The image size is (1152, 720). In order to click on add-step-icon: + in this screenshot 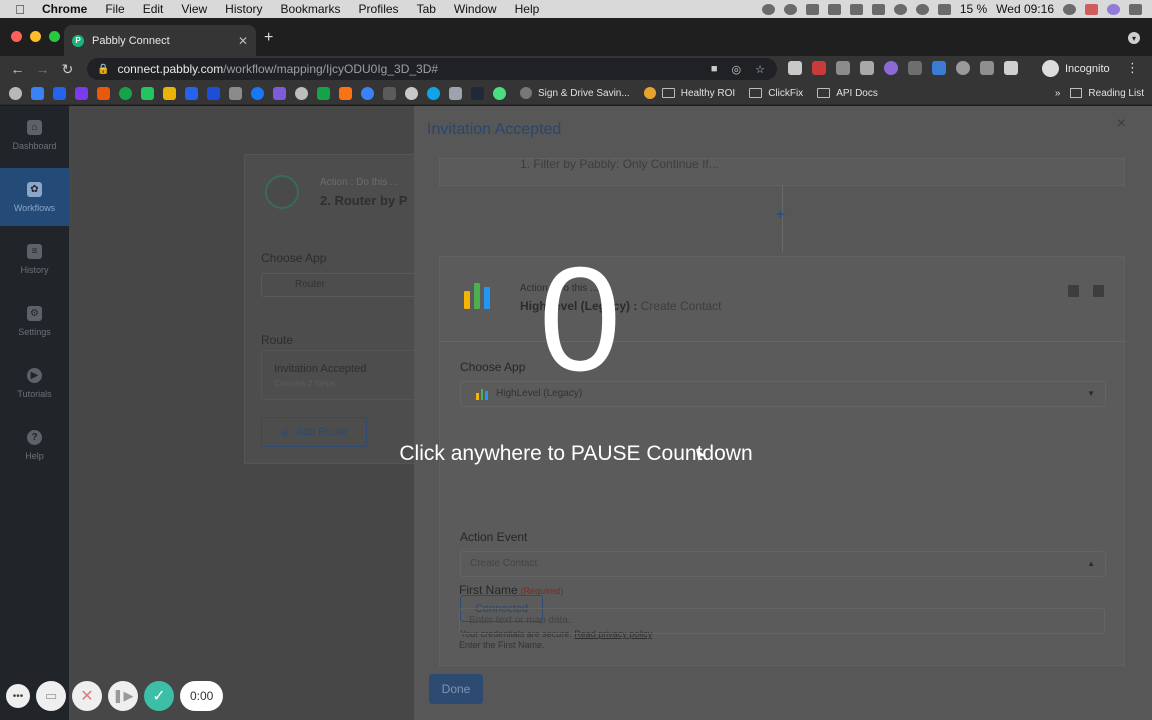, I will do `click(780, 214)`.